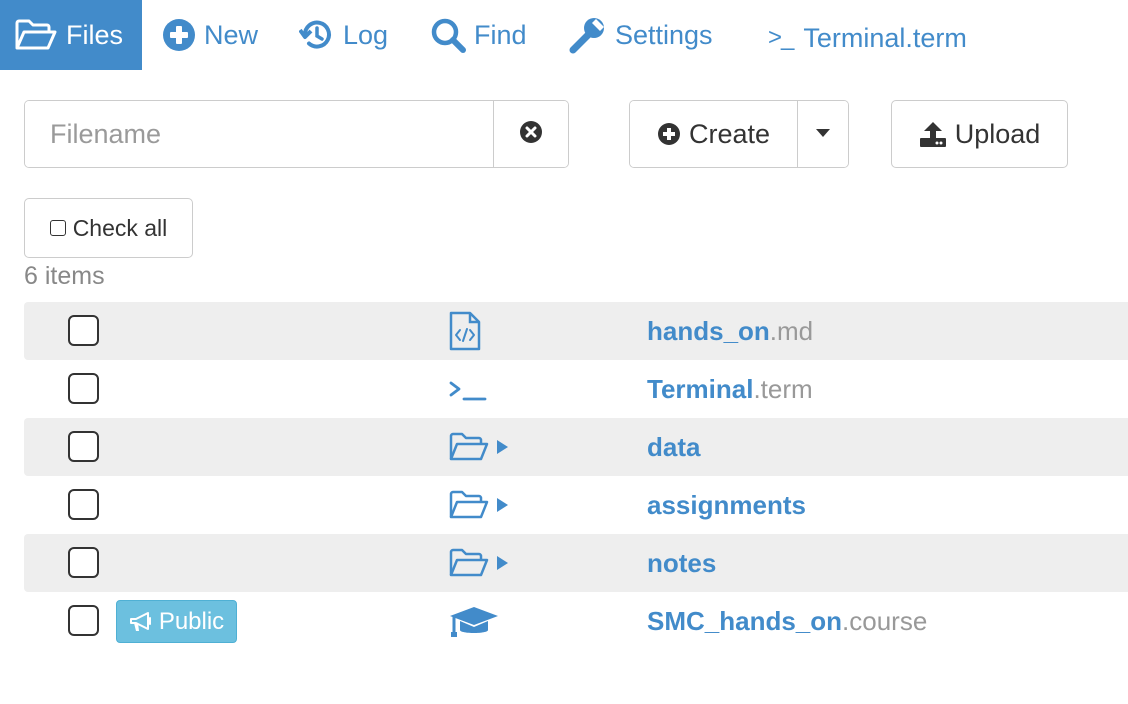  I want to click on folder-name: notes, so click(682, 562).